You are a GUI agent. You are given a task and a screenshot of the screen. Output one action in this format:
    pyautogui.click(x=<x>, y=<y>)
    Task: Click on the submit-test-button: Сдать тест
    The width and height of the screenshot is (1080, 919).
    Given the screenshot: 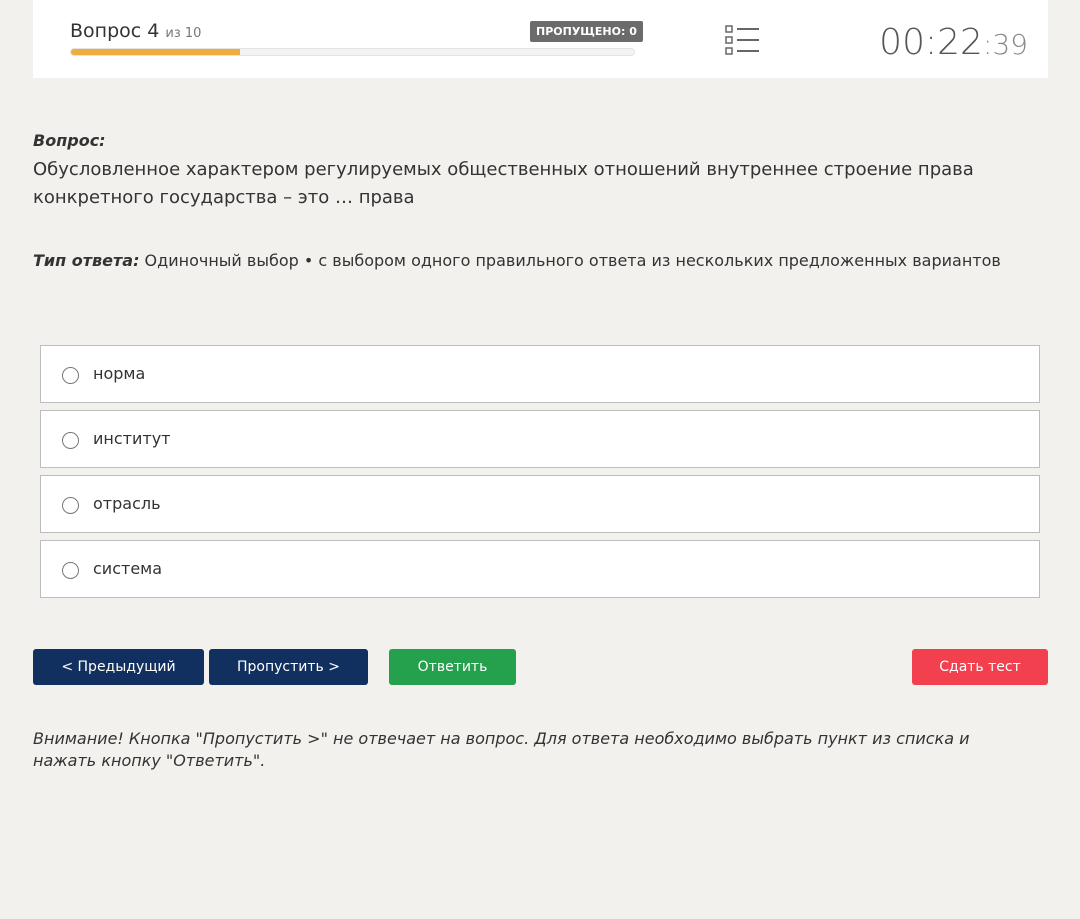 What is the action you would take?
    pyautogui.click(x=980, y=667)
    